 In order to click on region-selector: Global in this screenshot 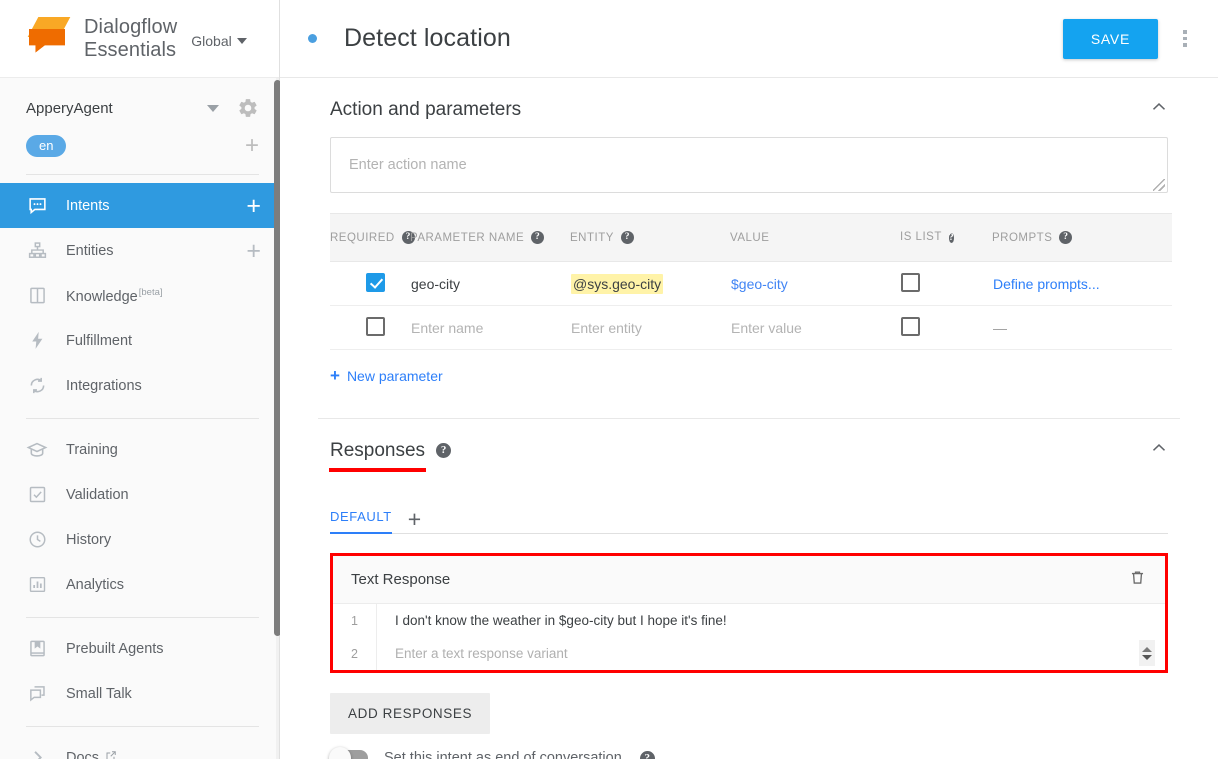, I will do `click(219, 39)`.